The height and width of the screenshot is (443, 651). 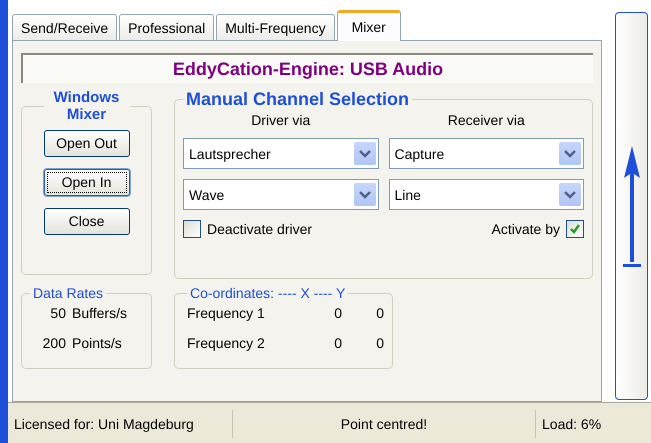 I want to click on status-text: Load: 6%, so click(x=571, y=424).